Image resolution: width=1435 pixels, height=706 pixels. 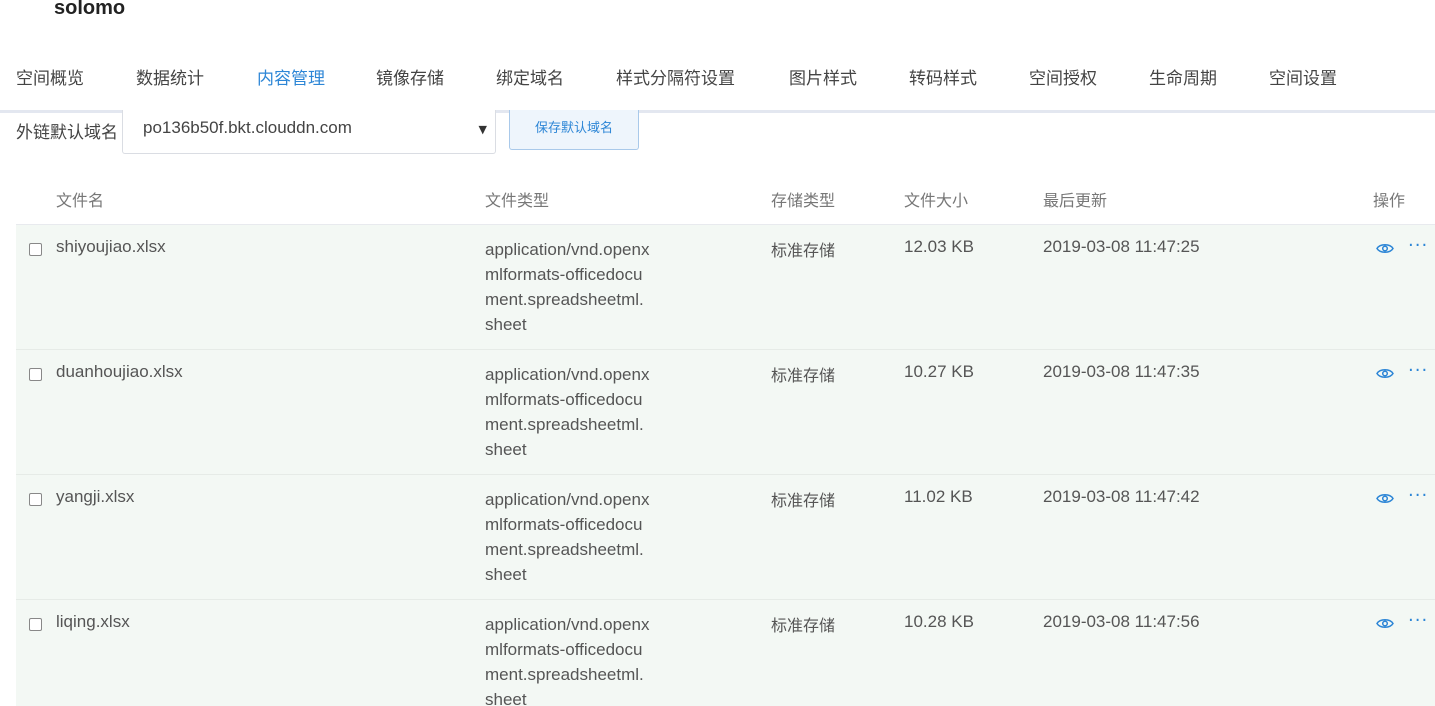 What do you see at coordinates (936, 200) in the screenshot?
I see `header-filesize: 文件大小` at bounding box center [936, 200].